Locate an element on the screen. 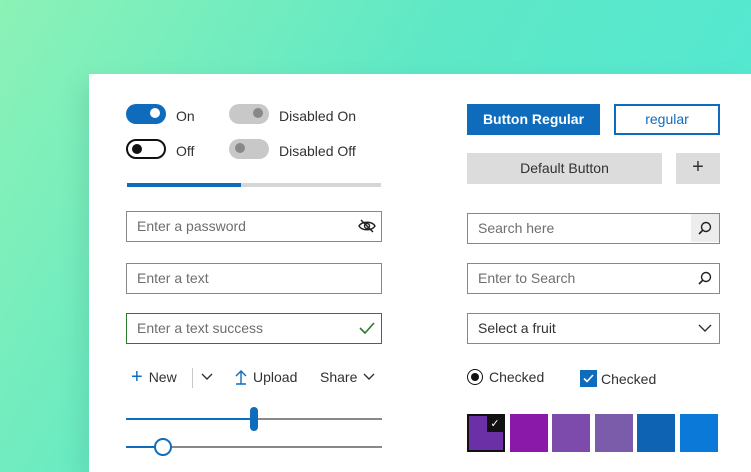 The width and height of the screenshot is (751, 472). text-field-success: Enter a text success is located at coordinates (254, 328).